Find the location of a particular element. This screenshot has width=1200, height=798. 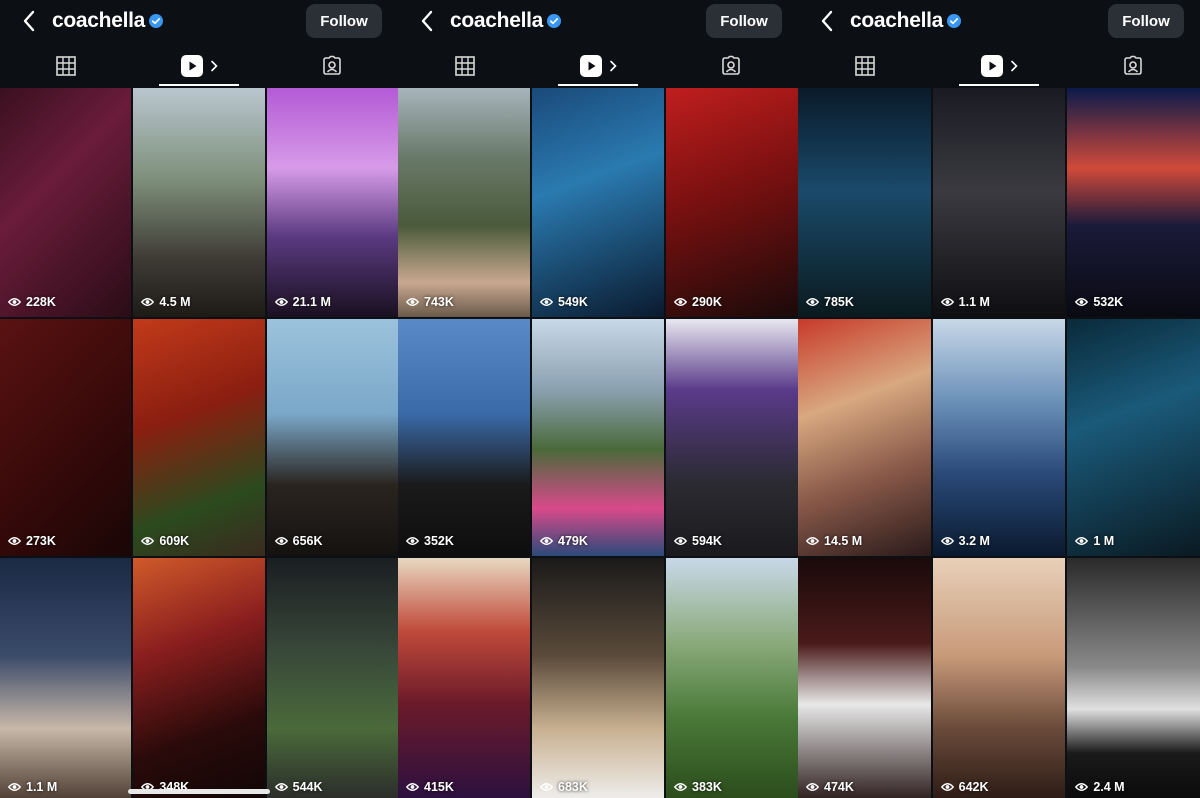

view-count-label: 21.1 M is located at coordinates (311, 302).